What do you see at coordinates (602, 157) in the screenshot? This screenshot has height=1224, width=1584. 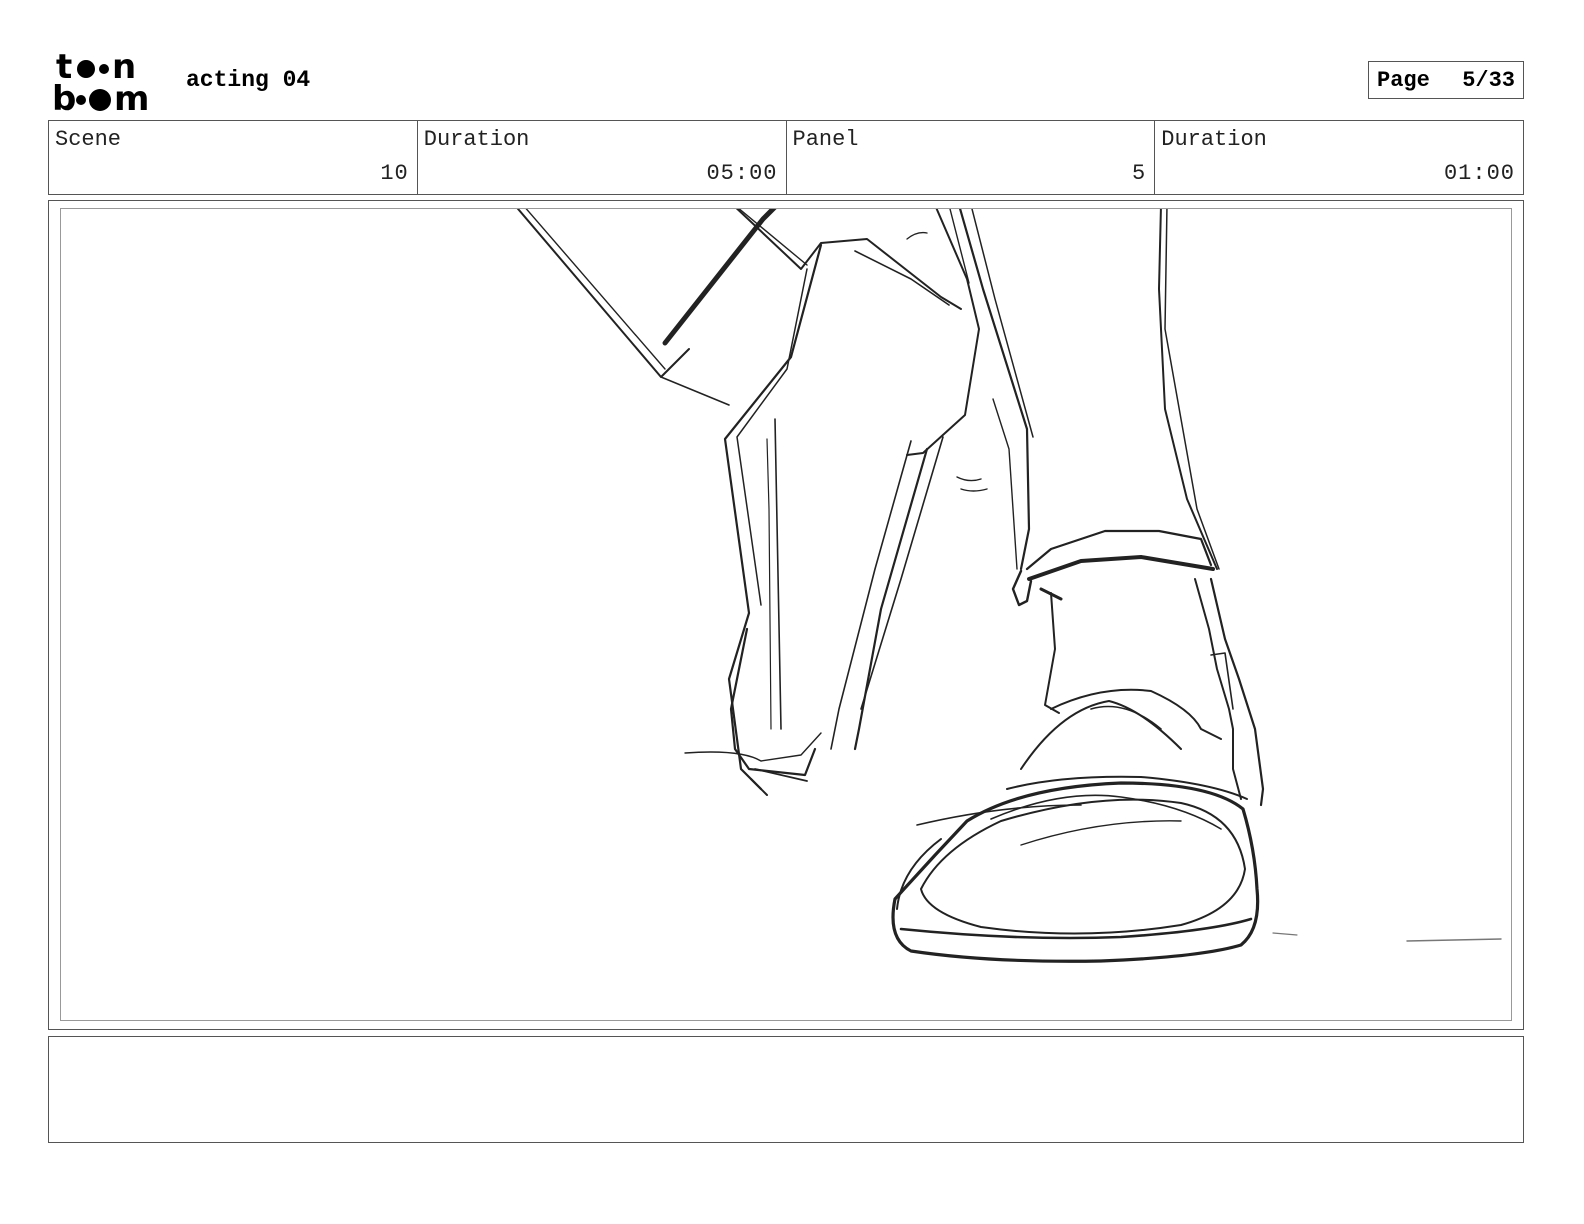 I see `scene-duration-cell: Duration 05:00` at bounding box center [602, 157].